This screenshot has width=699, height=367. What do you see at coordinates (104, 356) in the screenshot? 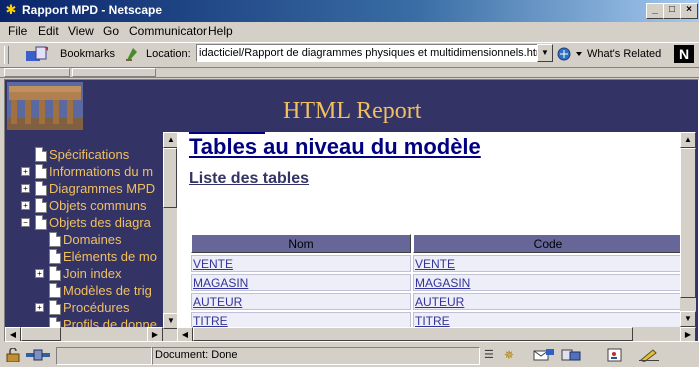
I see `progress-bar` at bounding box center [104, 356].